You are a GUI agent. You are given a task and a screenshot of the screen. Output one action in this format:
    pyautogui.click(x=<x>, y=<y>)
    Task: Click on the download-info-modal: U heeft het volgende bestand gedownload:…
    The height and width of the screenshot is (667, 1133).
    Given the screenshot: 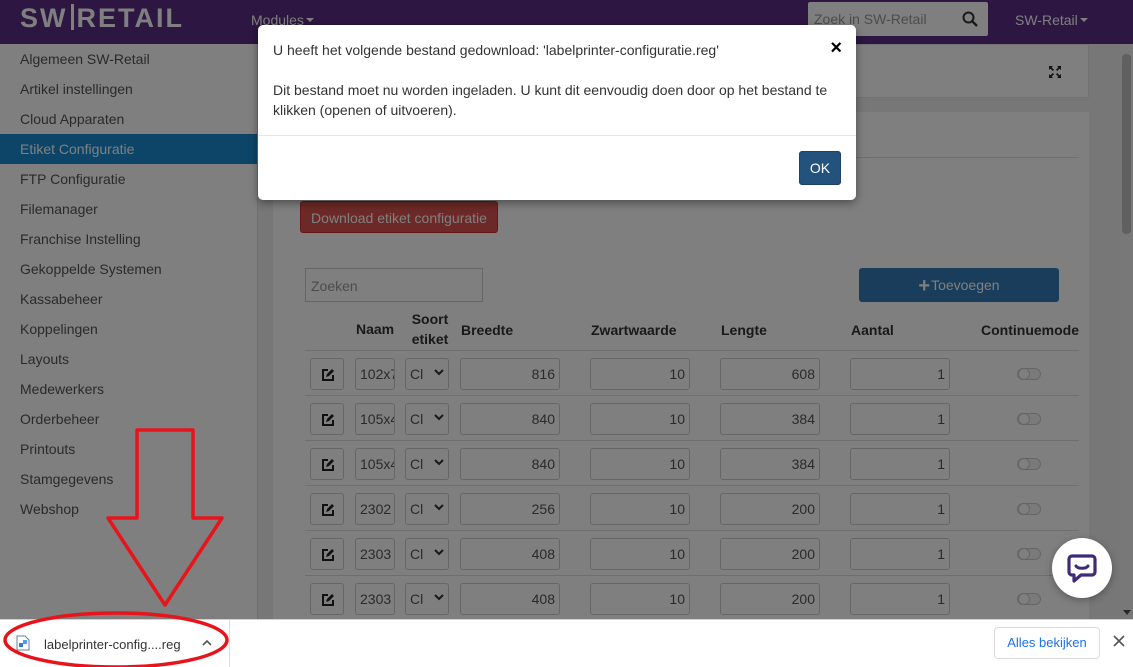 What is the action you would take?
    pyautogui.click(x=557, y=112)
    